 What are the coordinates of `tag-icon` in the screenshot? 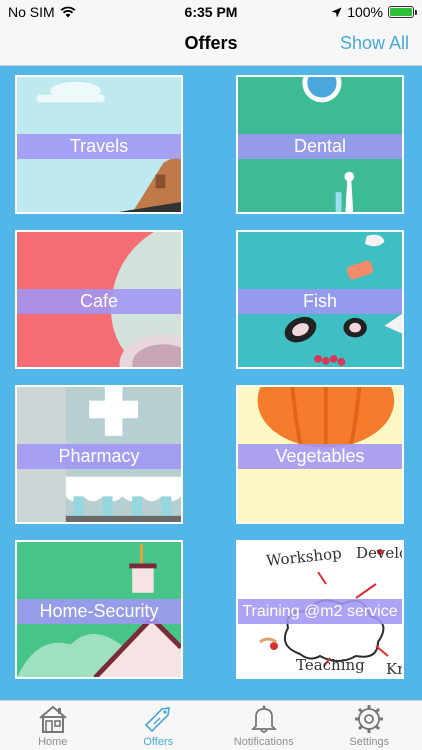 It's located at (158, 720).